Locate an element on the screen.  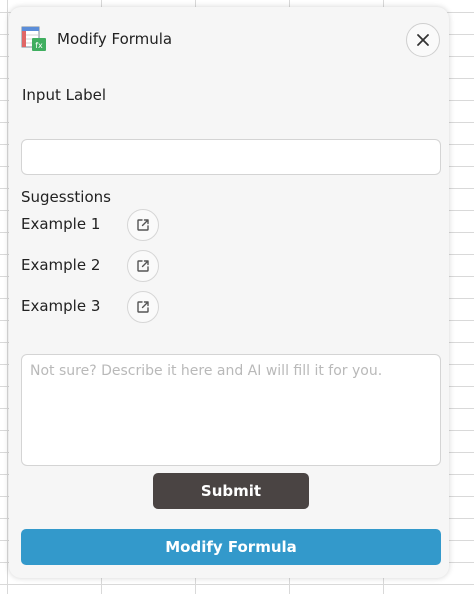
suggestion-label: Example 2 is located at coordinates (61, 265).